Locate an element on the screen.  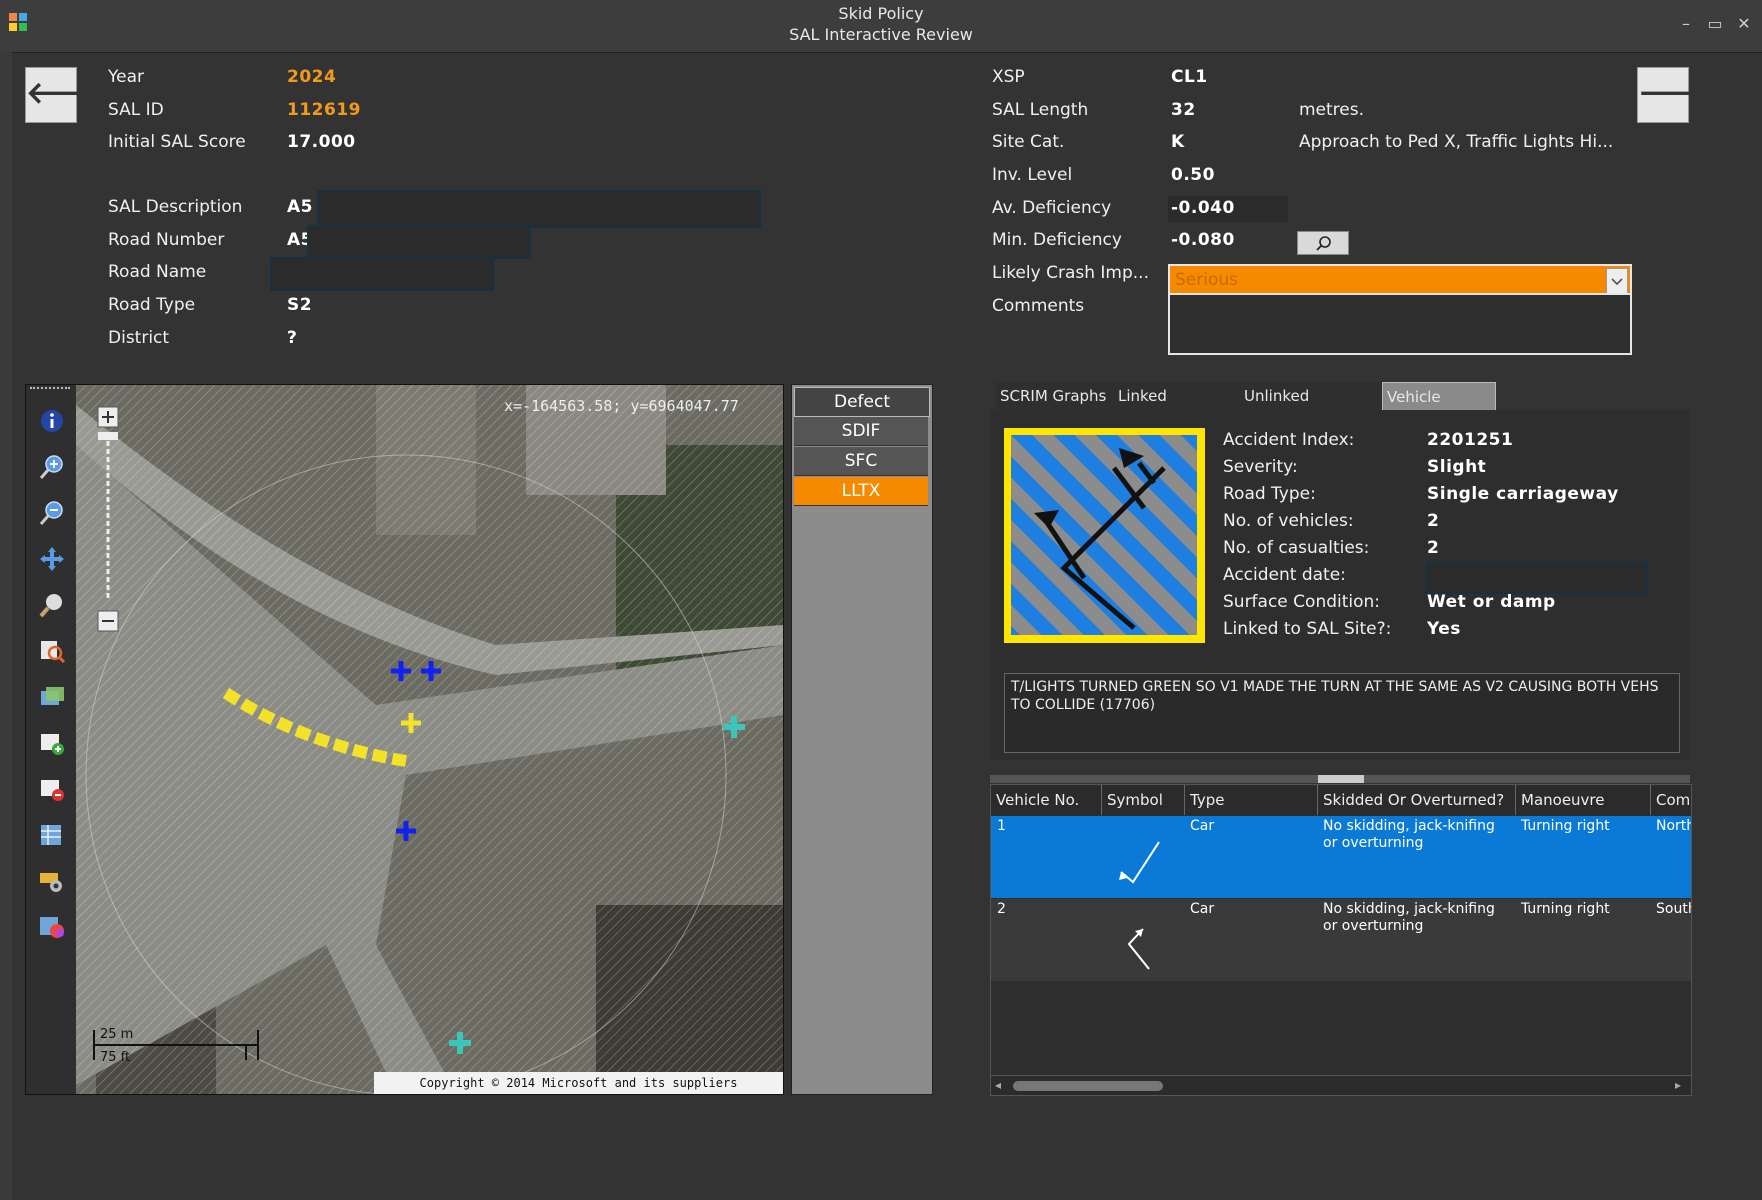
arrow-right-icon: 🡒 is located at coordinates (1678, 93).